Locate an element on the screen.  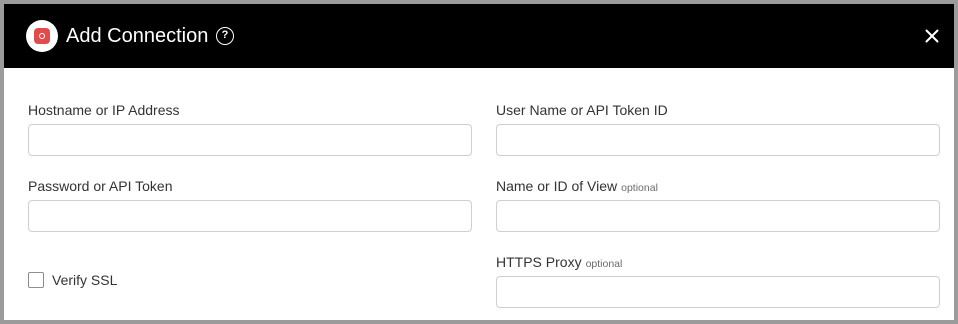
app-logo-mark is located at coordinates (42, 36).